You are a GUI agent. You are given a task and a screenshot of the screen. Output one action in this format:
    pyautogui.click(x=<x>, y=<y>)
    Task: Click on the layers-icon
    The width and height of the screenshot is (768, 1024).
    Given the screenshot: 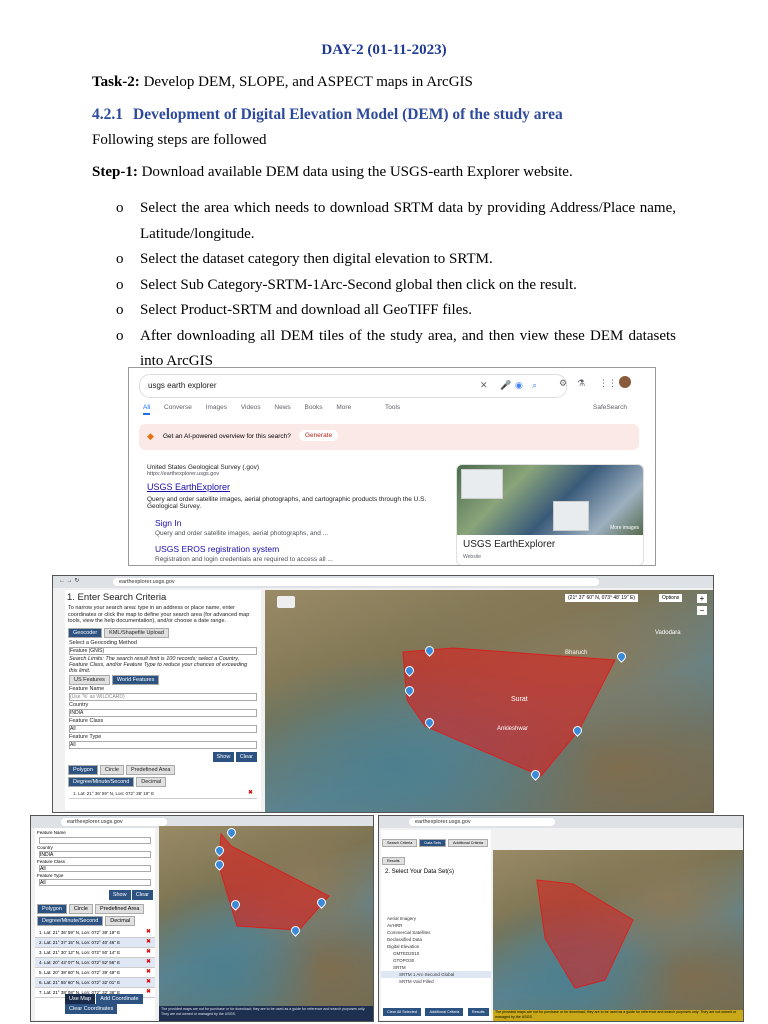 What is the action you would take?
    pyautogui.click(x=286, y=602)
    